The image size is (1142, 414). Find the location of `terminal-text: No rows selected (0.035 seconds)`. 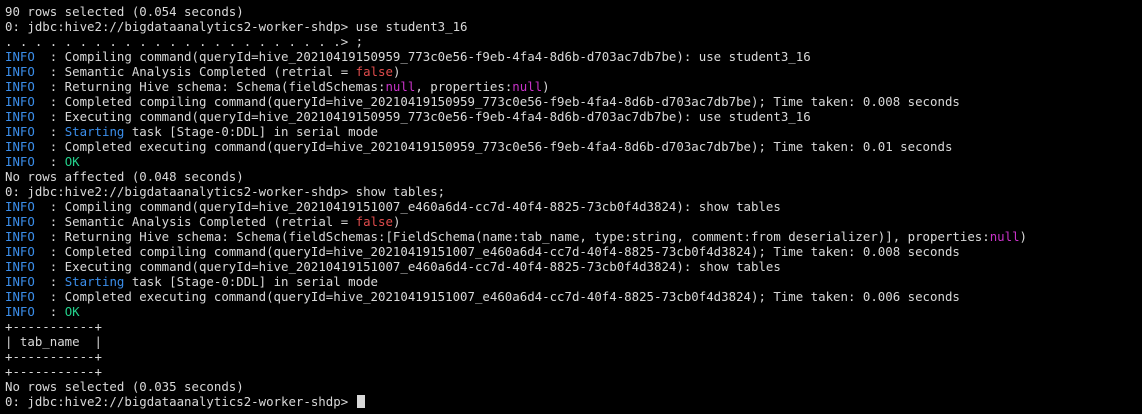

terminal-text: No rows selected (0.035 seconds) is located at coordinates (124, 386).